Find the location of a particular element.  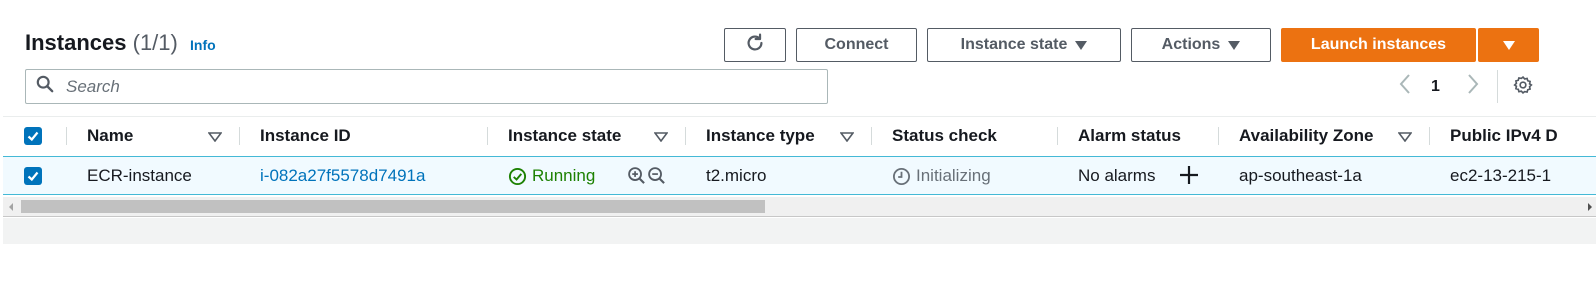

instance-state-label: Instance state is located at coordinates (1014, 44).